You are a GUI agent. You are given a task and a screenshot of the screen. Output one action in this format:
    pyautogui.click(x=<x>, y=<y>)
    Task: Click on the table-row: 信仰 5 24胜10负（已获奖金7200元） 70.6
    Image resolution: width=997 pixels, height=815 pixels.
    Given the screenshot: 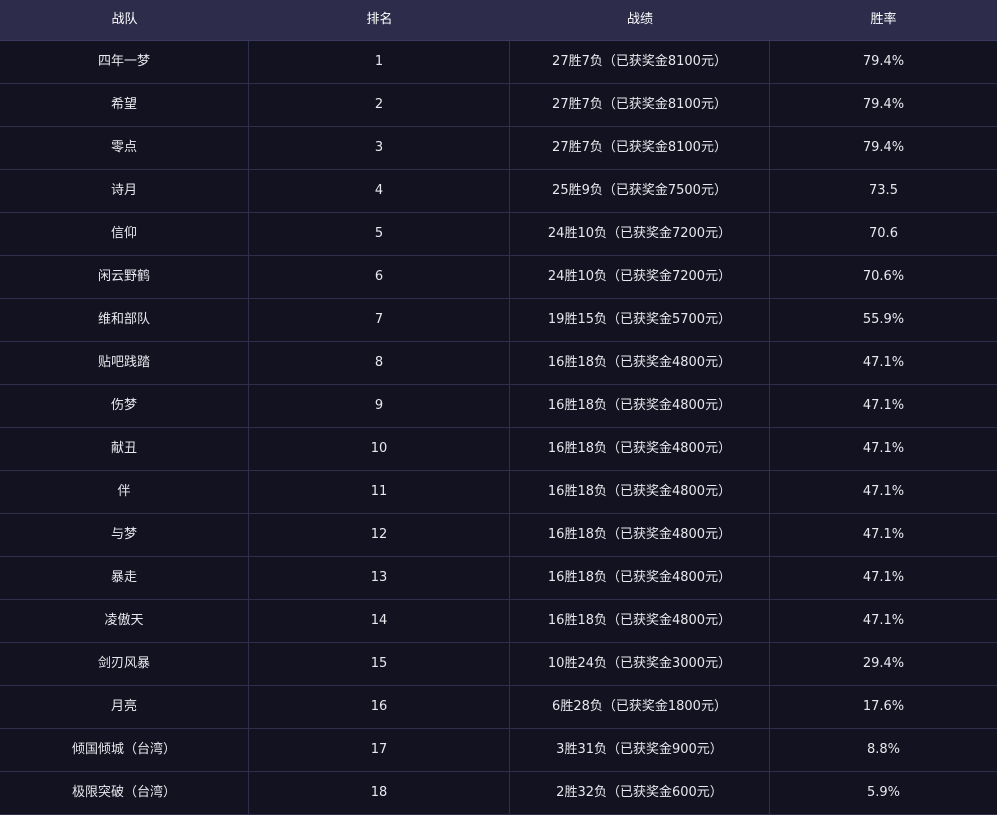 What is the action you would take?
    pyautogui.click(x=498, y=234)
    